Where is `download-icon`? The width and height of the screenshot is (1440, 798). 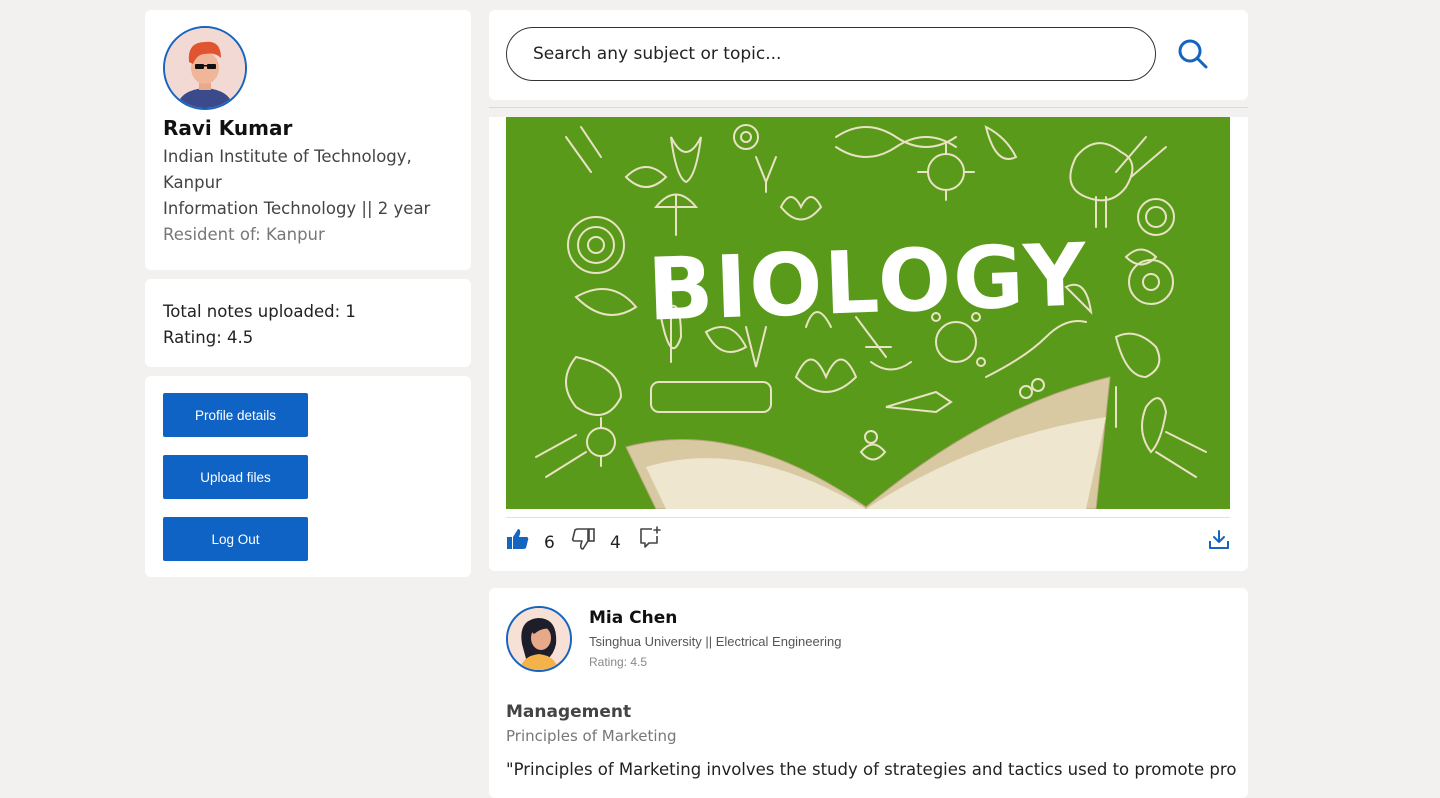 download-icon is located at coordinates (1219, 540).